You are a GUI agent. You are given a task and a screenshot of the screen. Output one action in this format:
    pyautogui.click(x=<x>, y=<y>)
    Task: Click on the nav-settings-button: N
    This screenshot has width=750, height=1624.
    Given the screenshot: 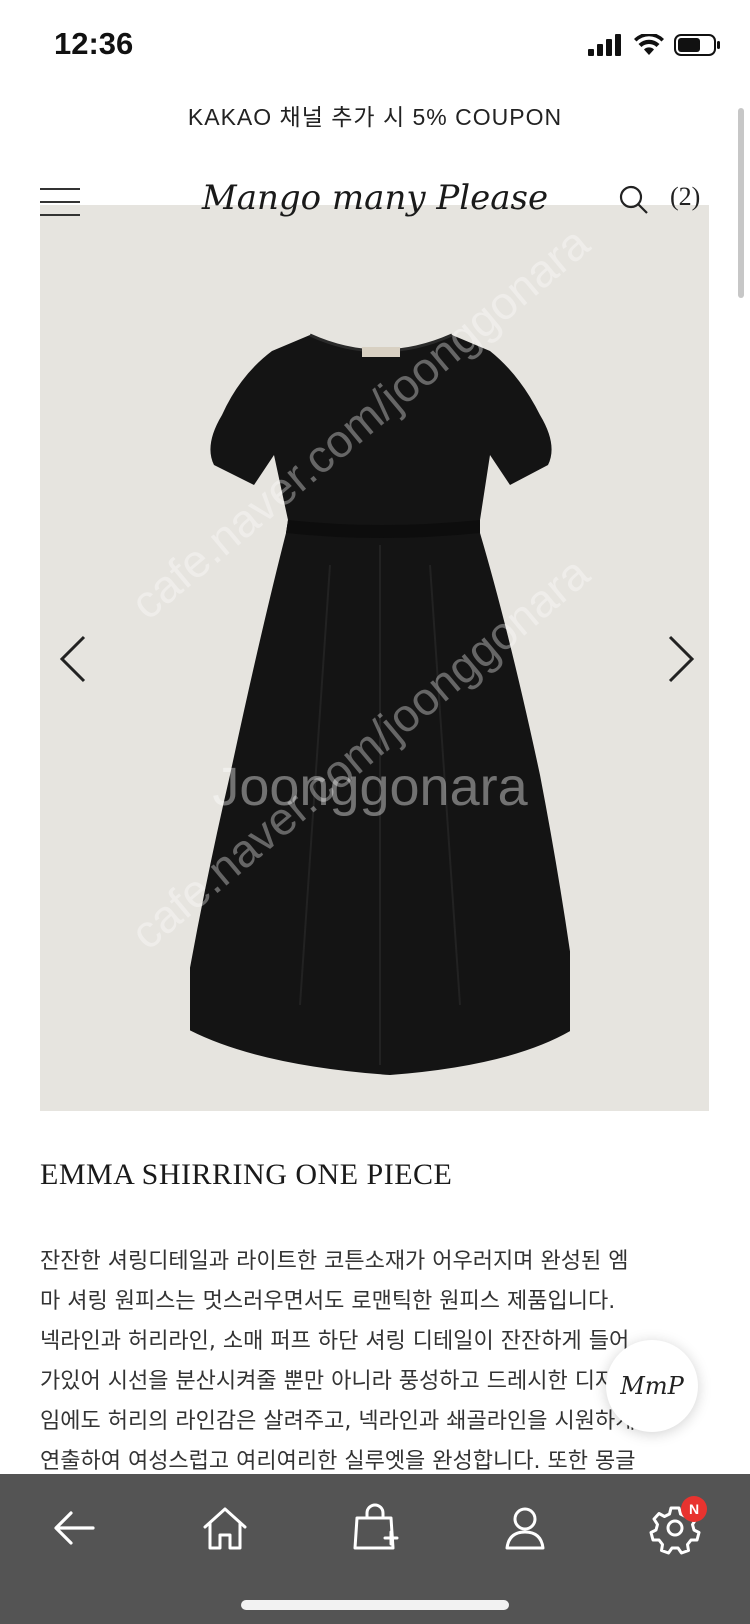 What is the action you would take?
    pyautogui.click(x=676, y=1527)
    